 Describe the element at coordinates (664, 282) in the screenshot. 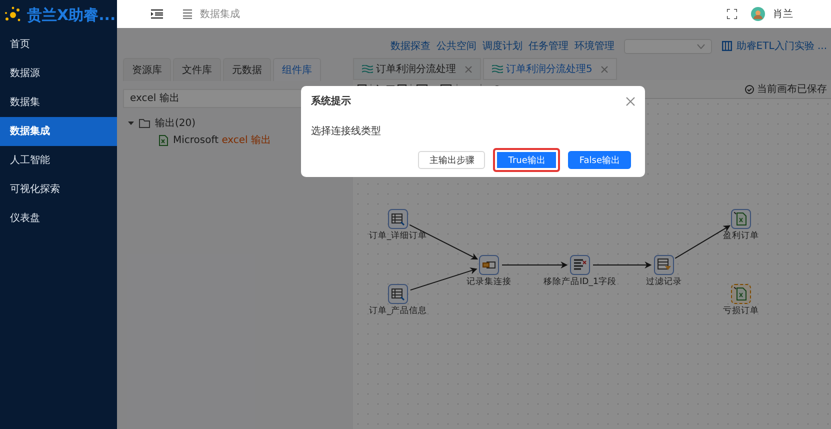

I see `node-label: 过滤记录` at that location.